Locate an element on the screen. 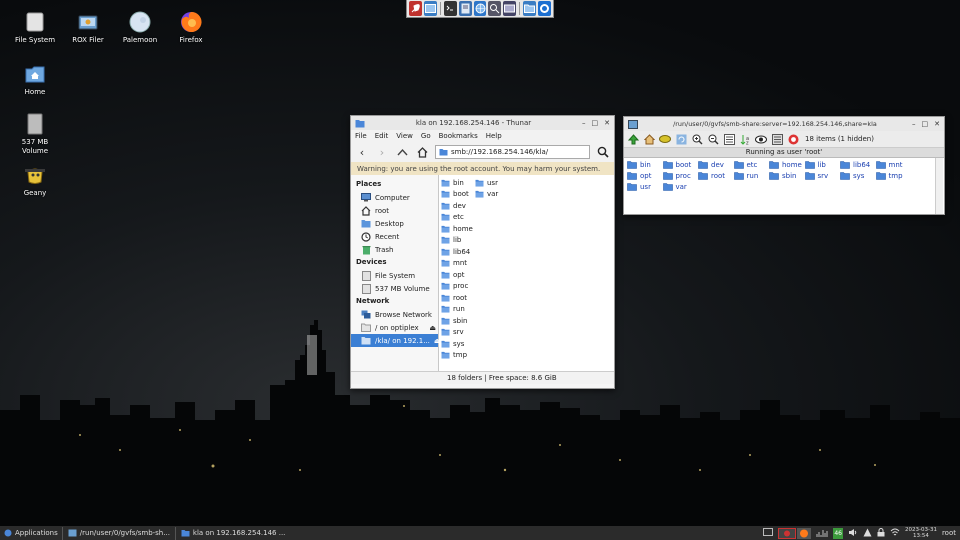  home-button is located at coordinates (422, 152).